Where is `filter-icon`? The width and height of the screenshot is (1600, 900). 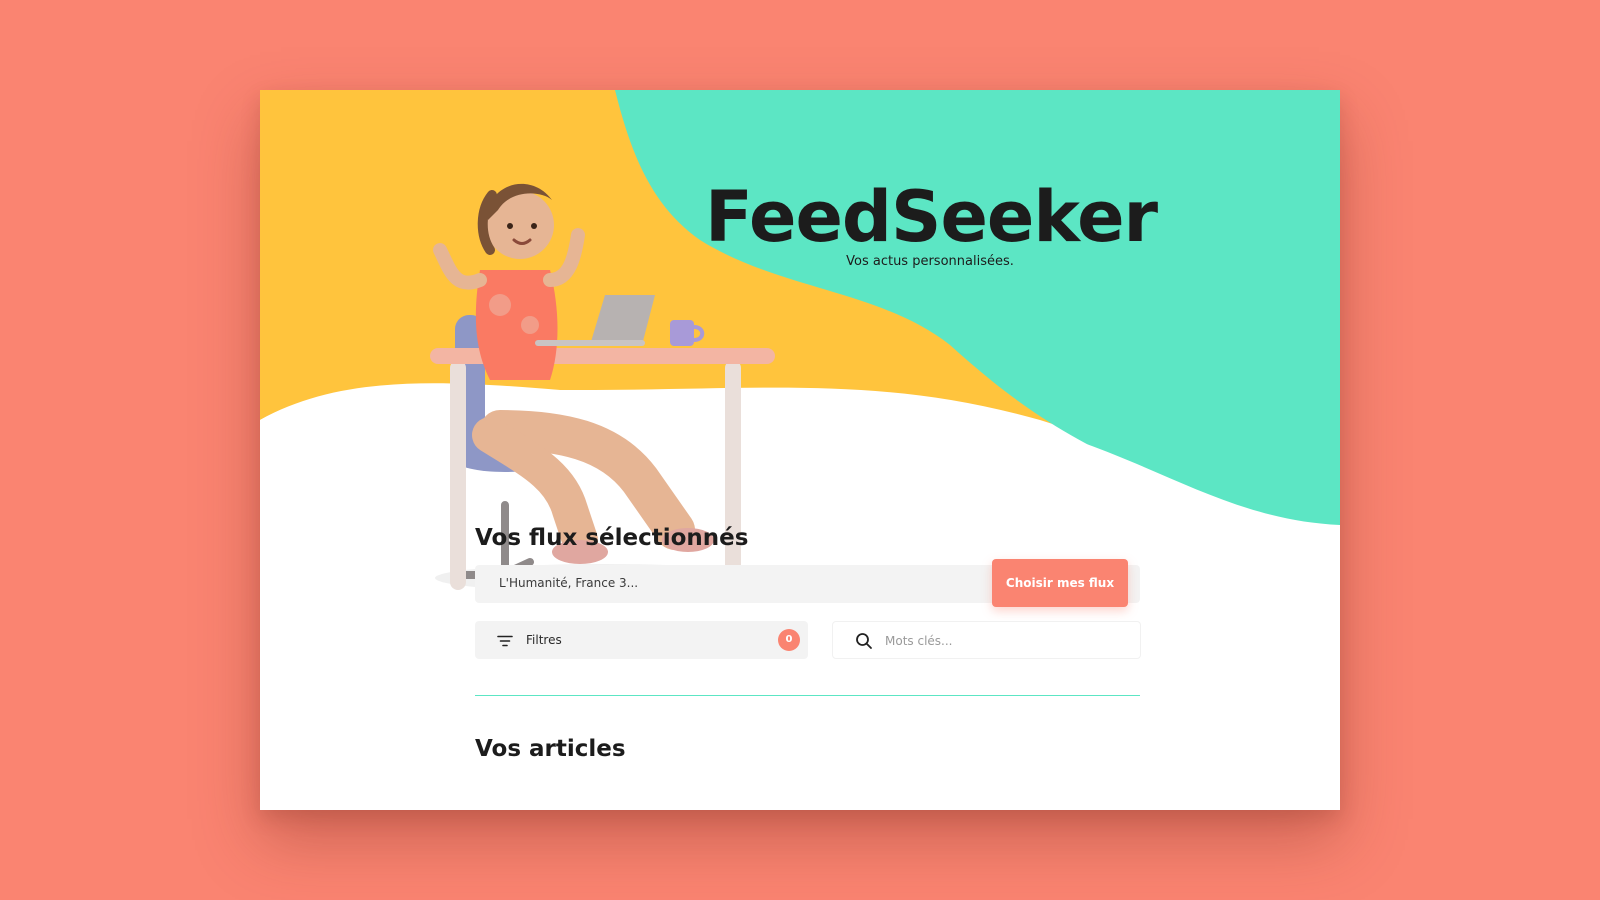
filter-icon is located at coordinates (505, 641).